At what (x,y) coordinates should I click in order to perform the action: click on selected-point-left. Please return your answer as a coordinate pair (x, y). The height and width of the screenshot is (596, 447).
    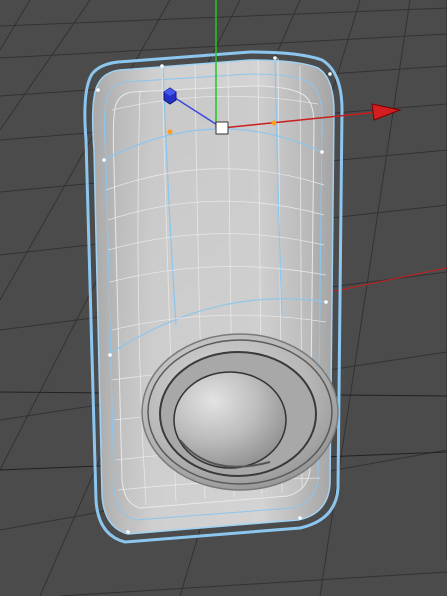
    Looking at the image, I should click on (170, 132).